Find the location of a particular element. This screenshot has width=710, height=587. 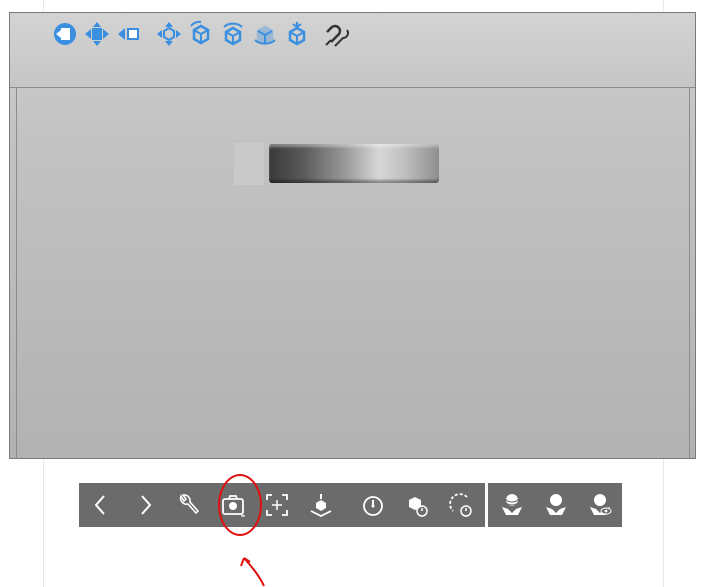

cube-clock-icon is located at coordinates (417, 505).